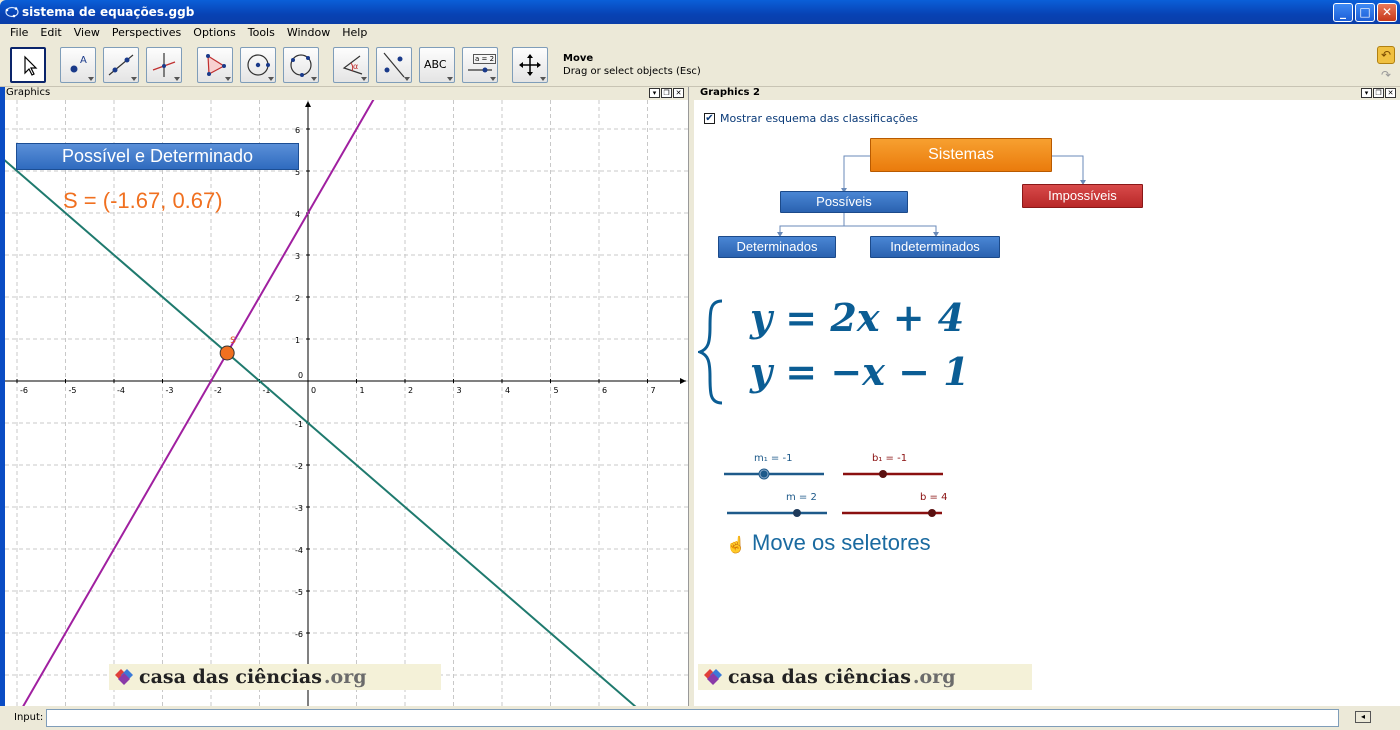 This screenshot has width=1400, height=730. I want to click on conic-tool-button, so click(301, 65).